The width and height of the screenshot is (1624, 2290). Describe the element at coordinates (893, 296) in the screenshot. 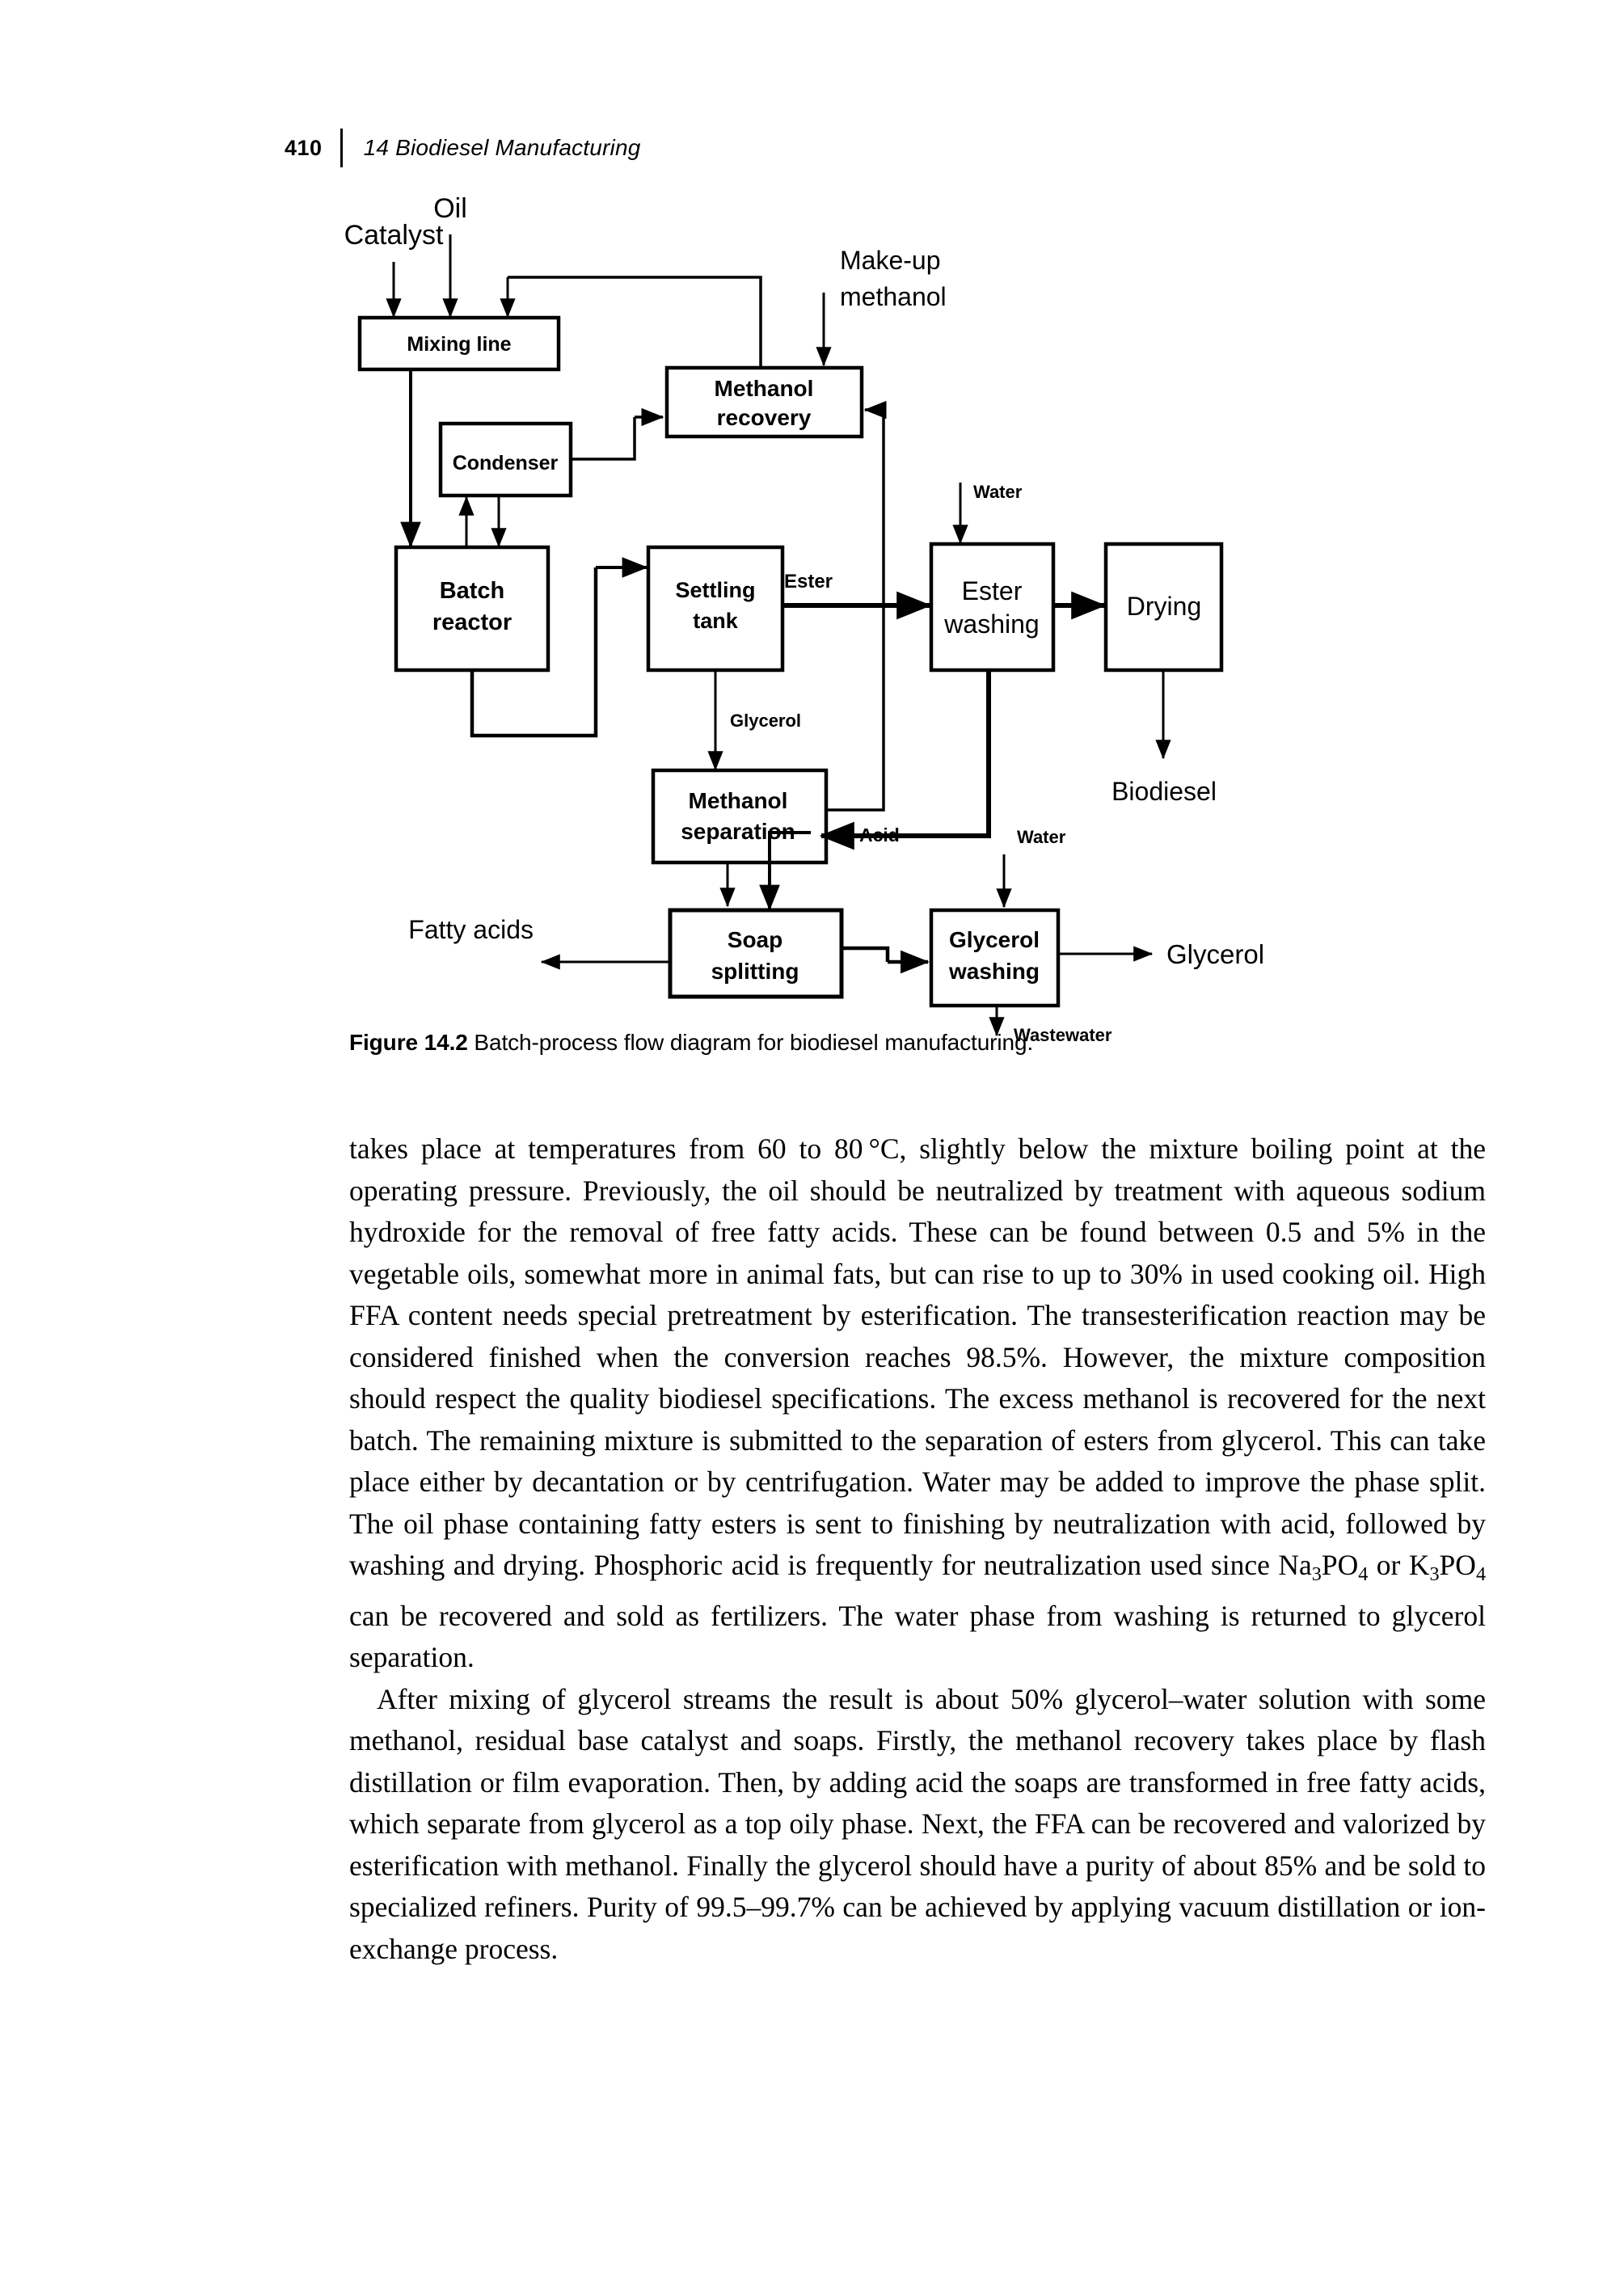

I see `stream-label-makeup-methanol-2: methanol` at that location.